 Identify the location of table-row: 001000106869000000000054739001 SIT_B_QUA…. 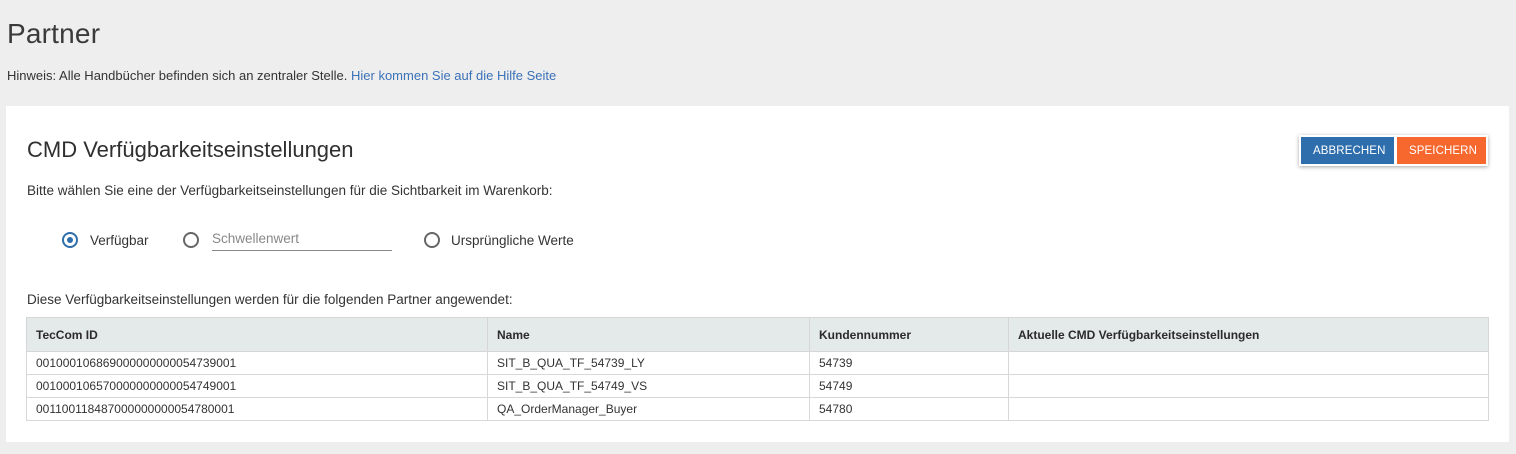
(757, 363).